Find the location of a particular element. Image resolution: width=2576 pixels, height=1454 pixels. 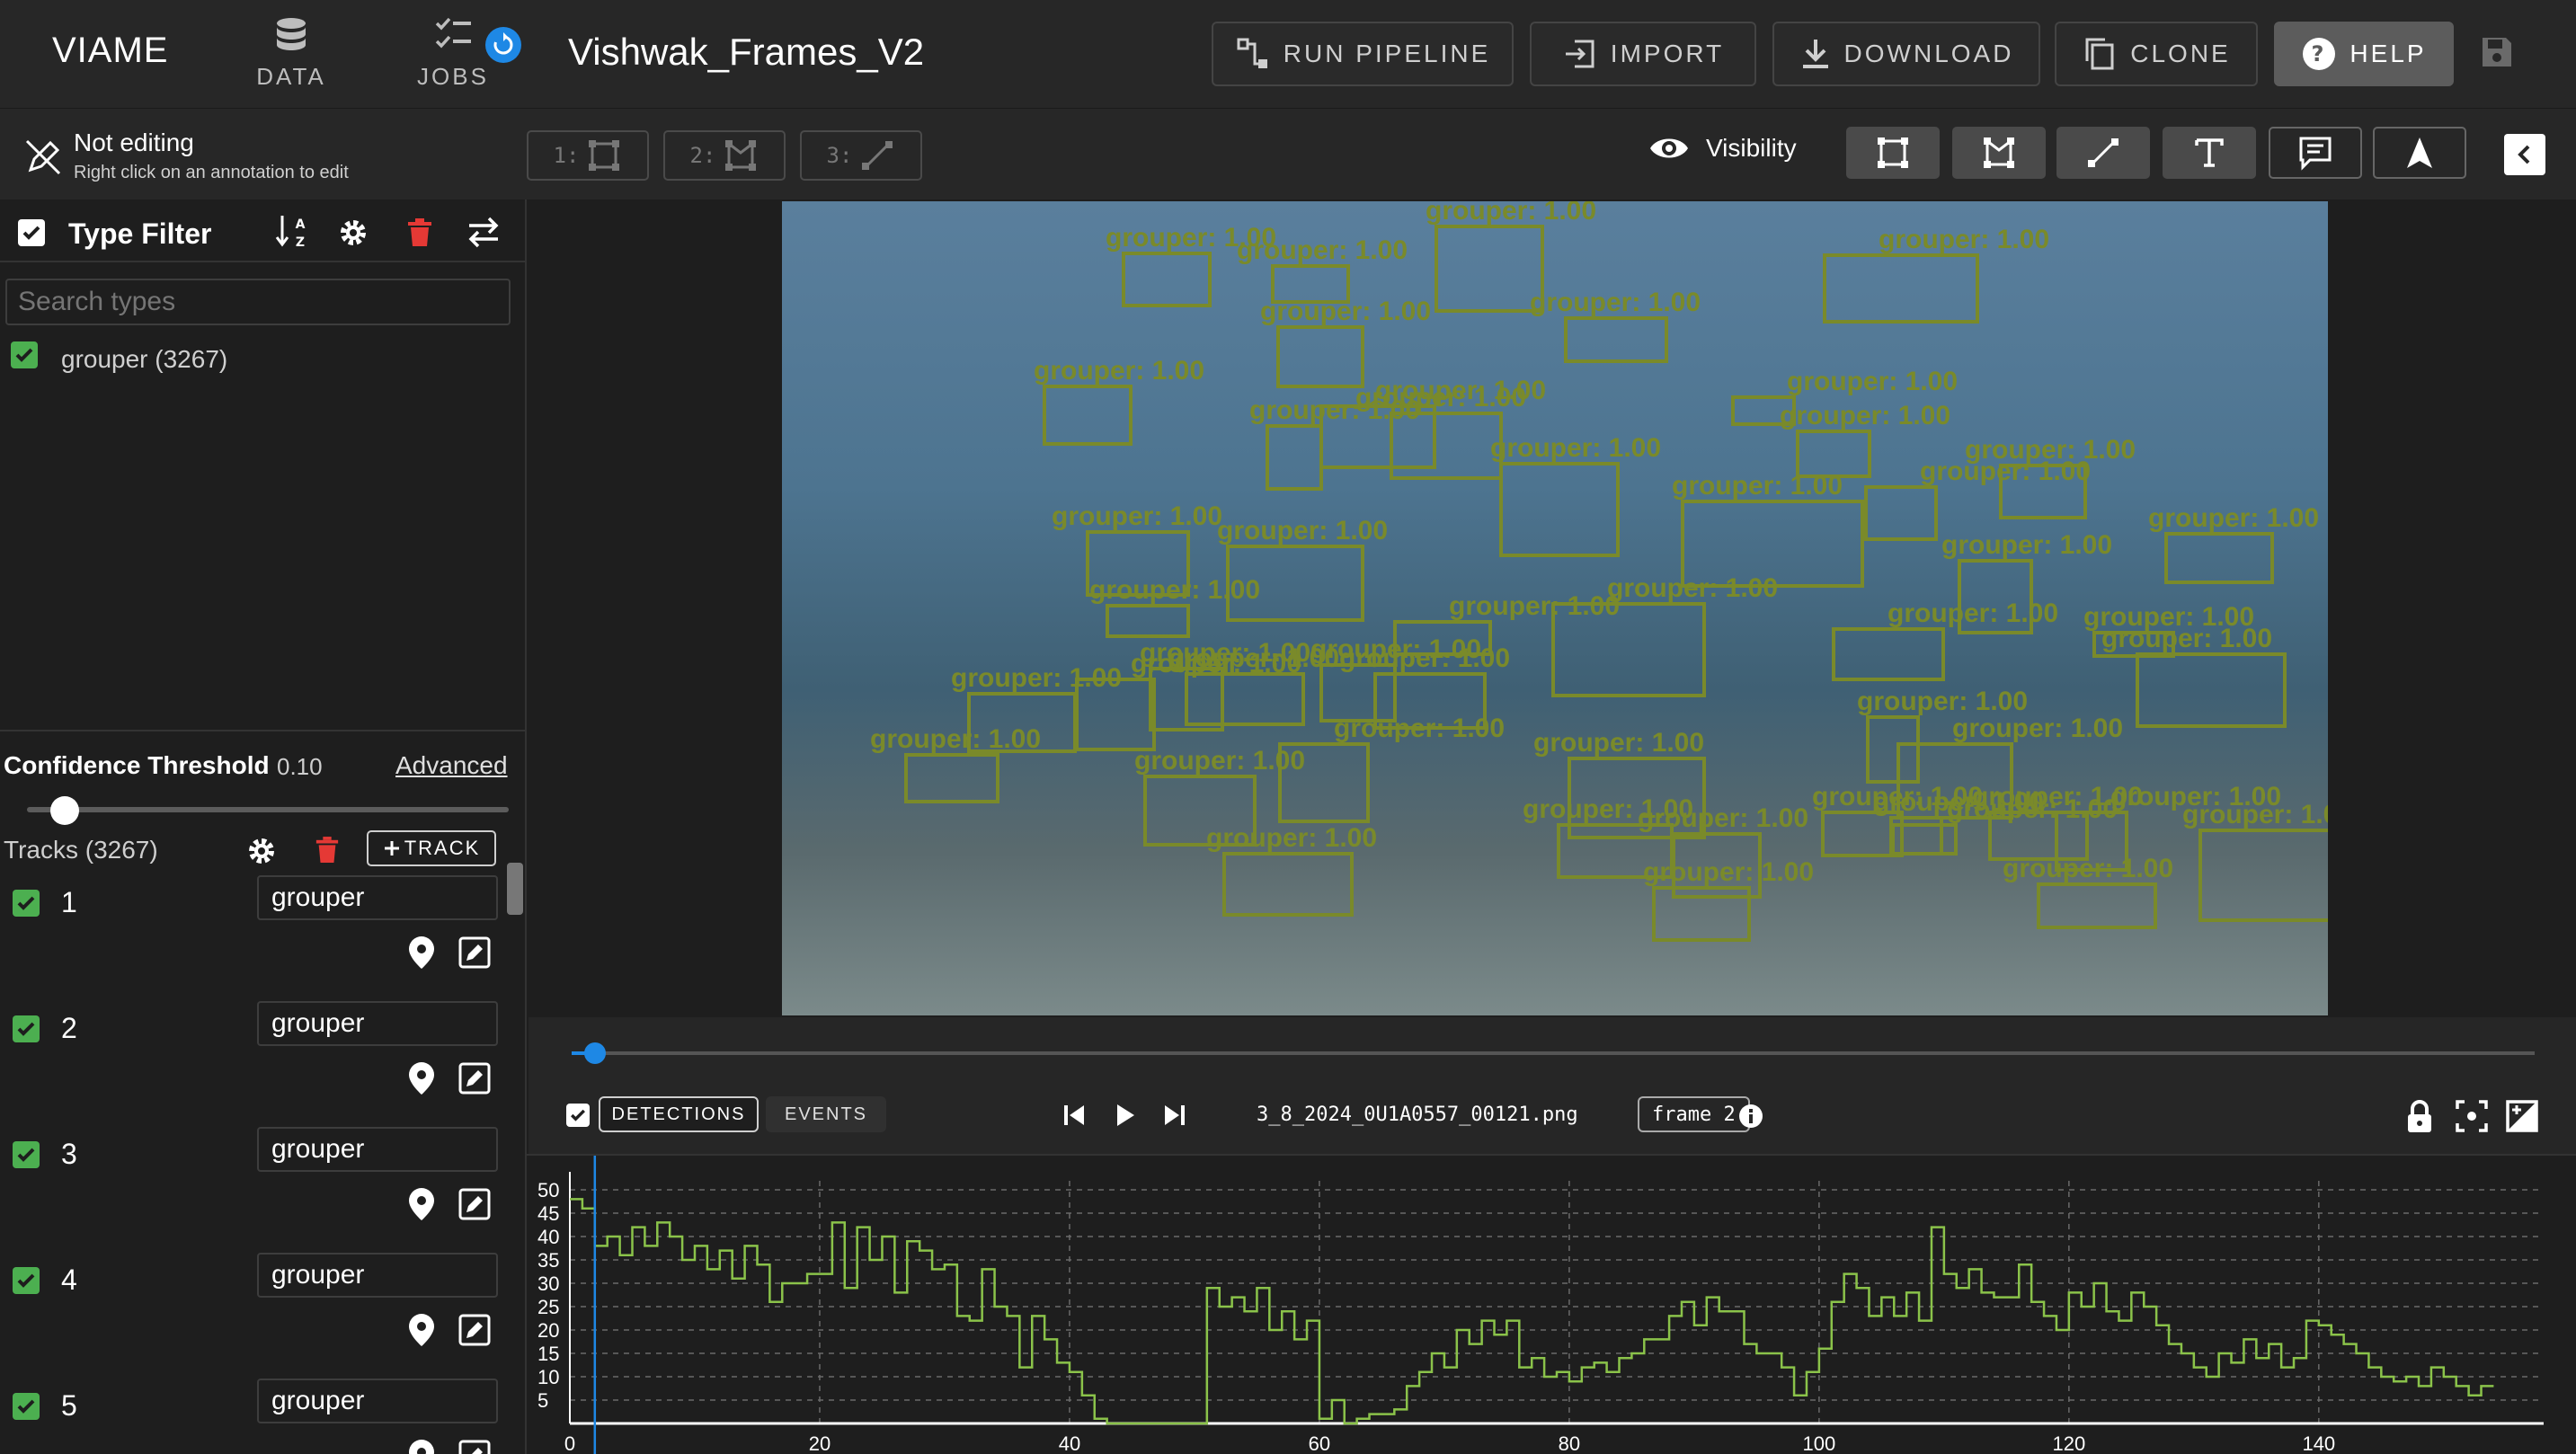

plus-icon is located at coordinates (391, 848).